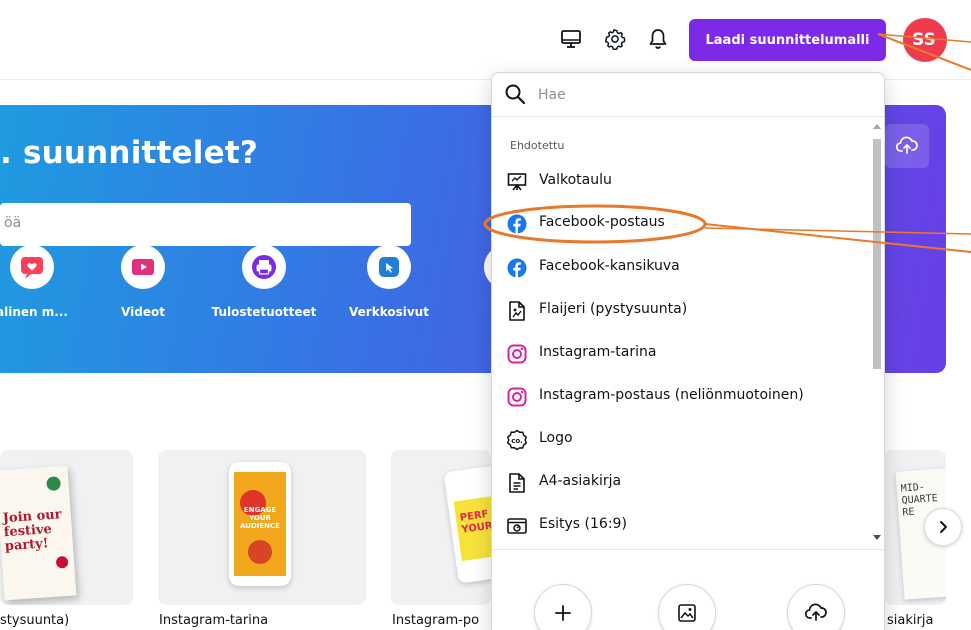 This screenshot has height=630, width=971. I want to click on thumbnail-text: Join our festive party!, so click(32, 531).